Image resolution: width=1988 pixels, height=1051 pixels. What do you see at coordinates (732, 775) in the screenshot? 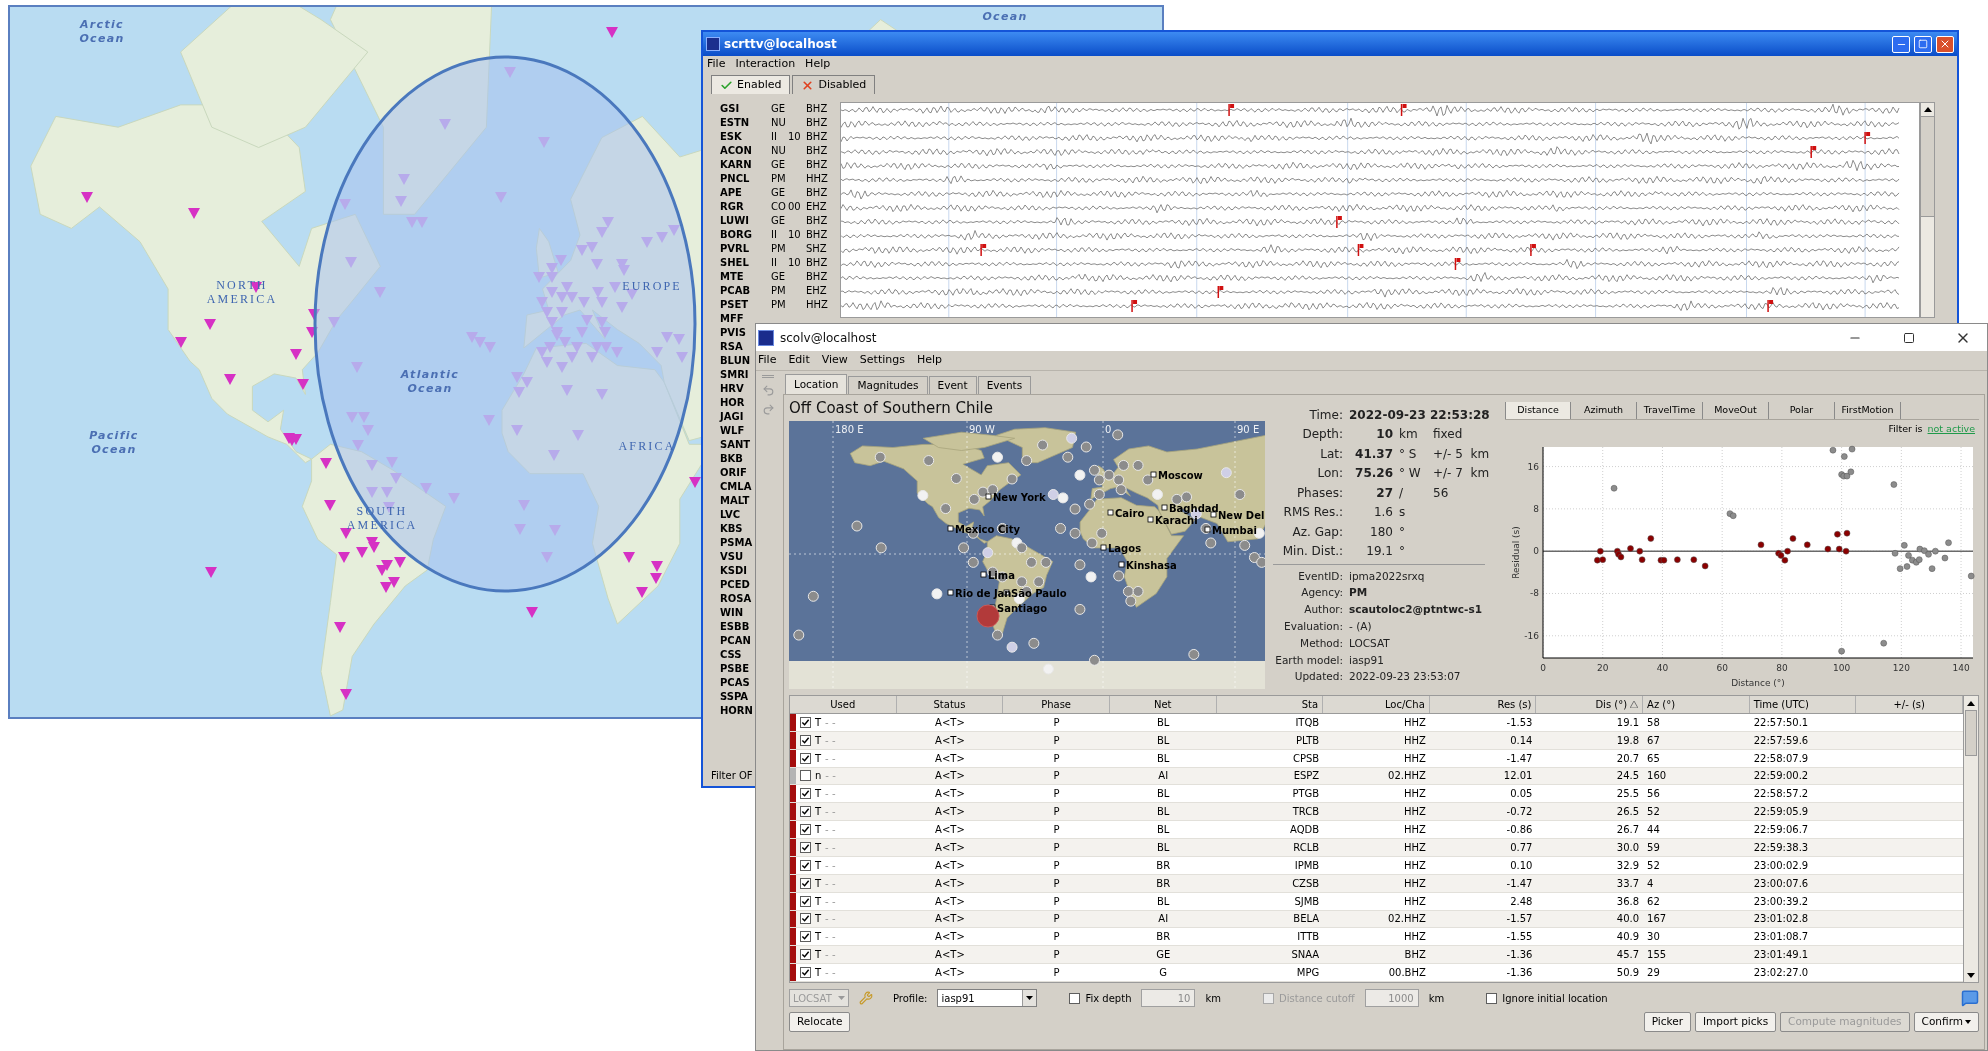
I see `status-text: Filter OF` at bounding box center [732, 775].